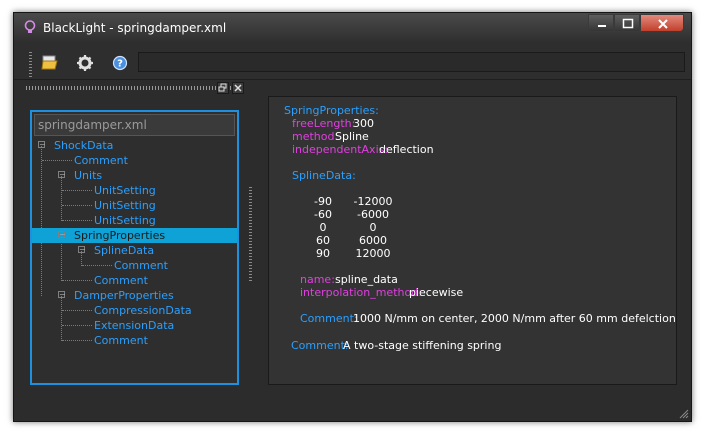 Image resolution: width=715 pixels, height=443 pixels. I want to click on attr-key: freeLength:, so click(324, 123).